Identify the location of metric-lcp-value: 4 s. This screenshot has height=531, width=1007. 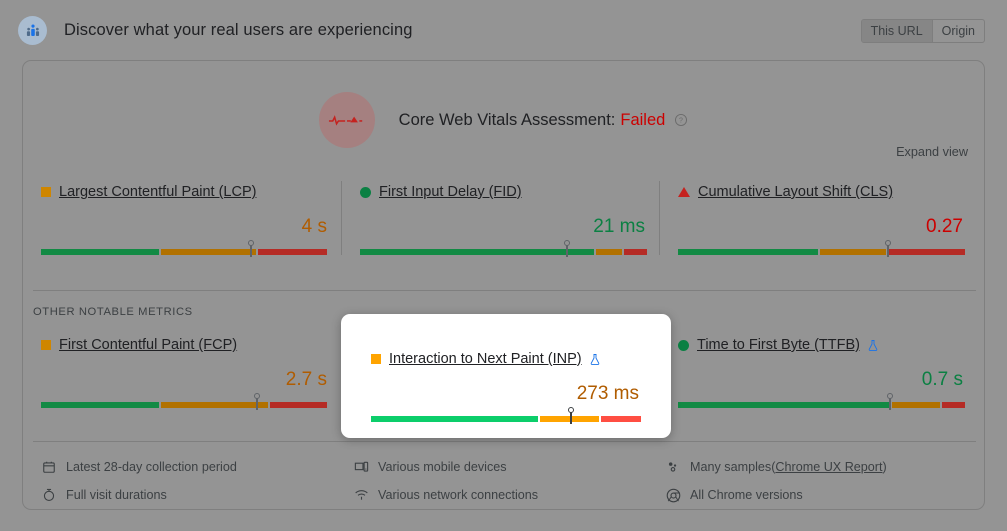
(314, 226).